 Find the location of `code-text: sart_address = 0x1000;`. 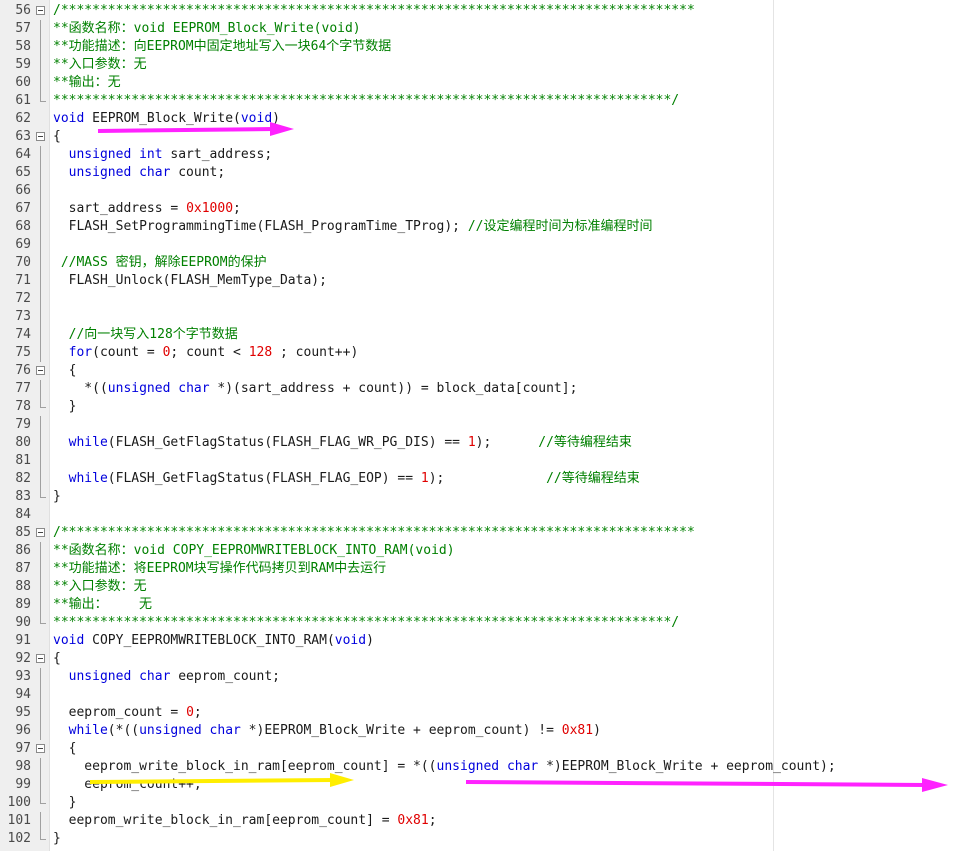

code-text: sart_address = 0x1000; is located at coordinates (147, 209).